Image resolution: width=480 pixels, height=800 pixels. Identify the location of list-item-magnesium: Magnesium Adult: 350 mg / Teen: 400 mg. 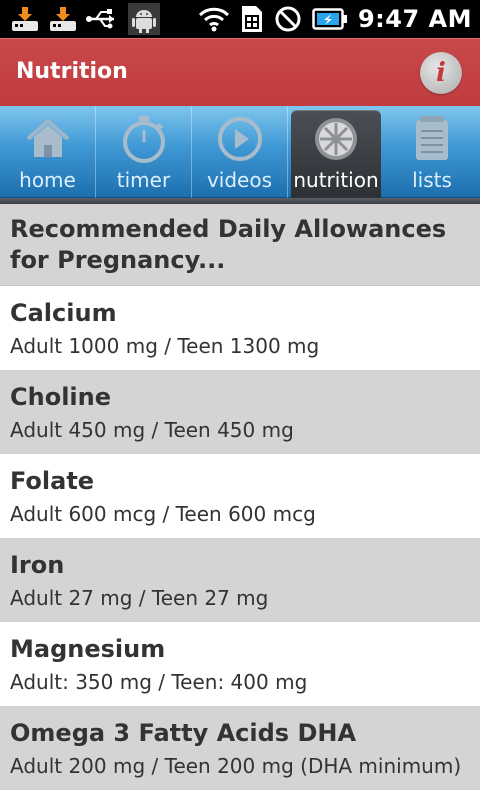
(240, 664).